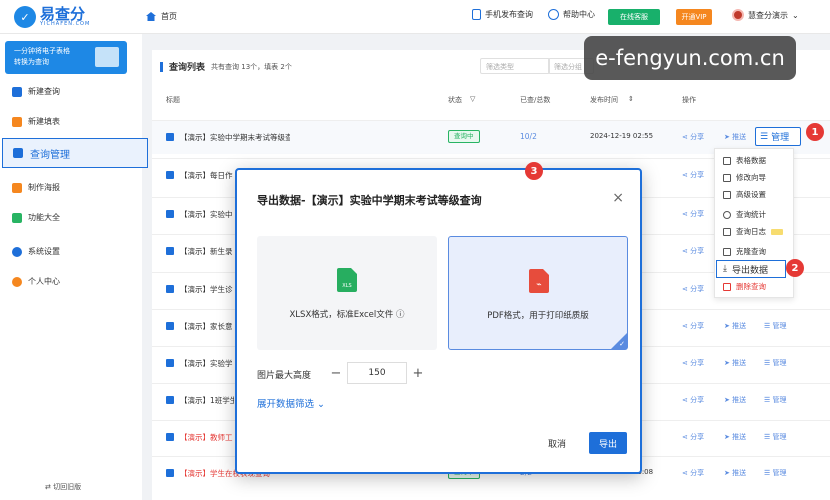 Image resolution: width=830 pixels, height=500 pixels. What do you see at coordinates (744, 194) in the screenshot?
I see `menu-item-advanced: 高级设置` at bounding box center [744, 194].